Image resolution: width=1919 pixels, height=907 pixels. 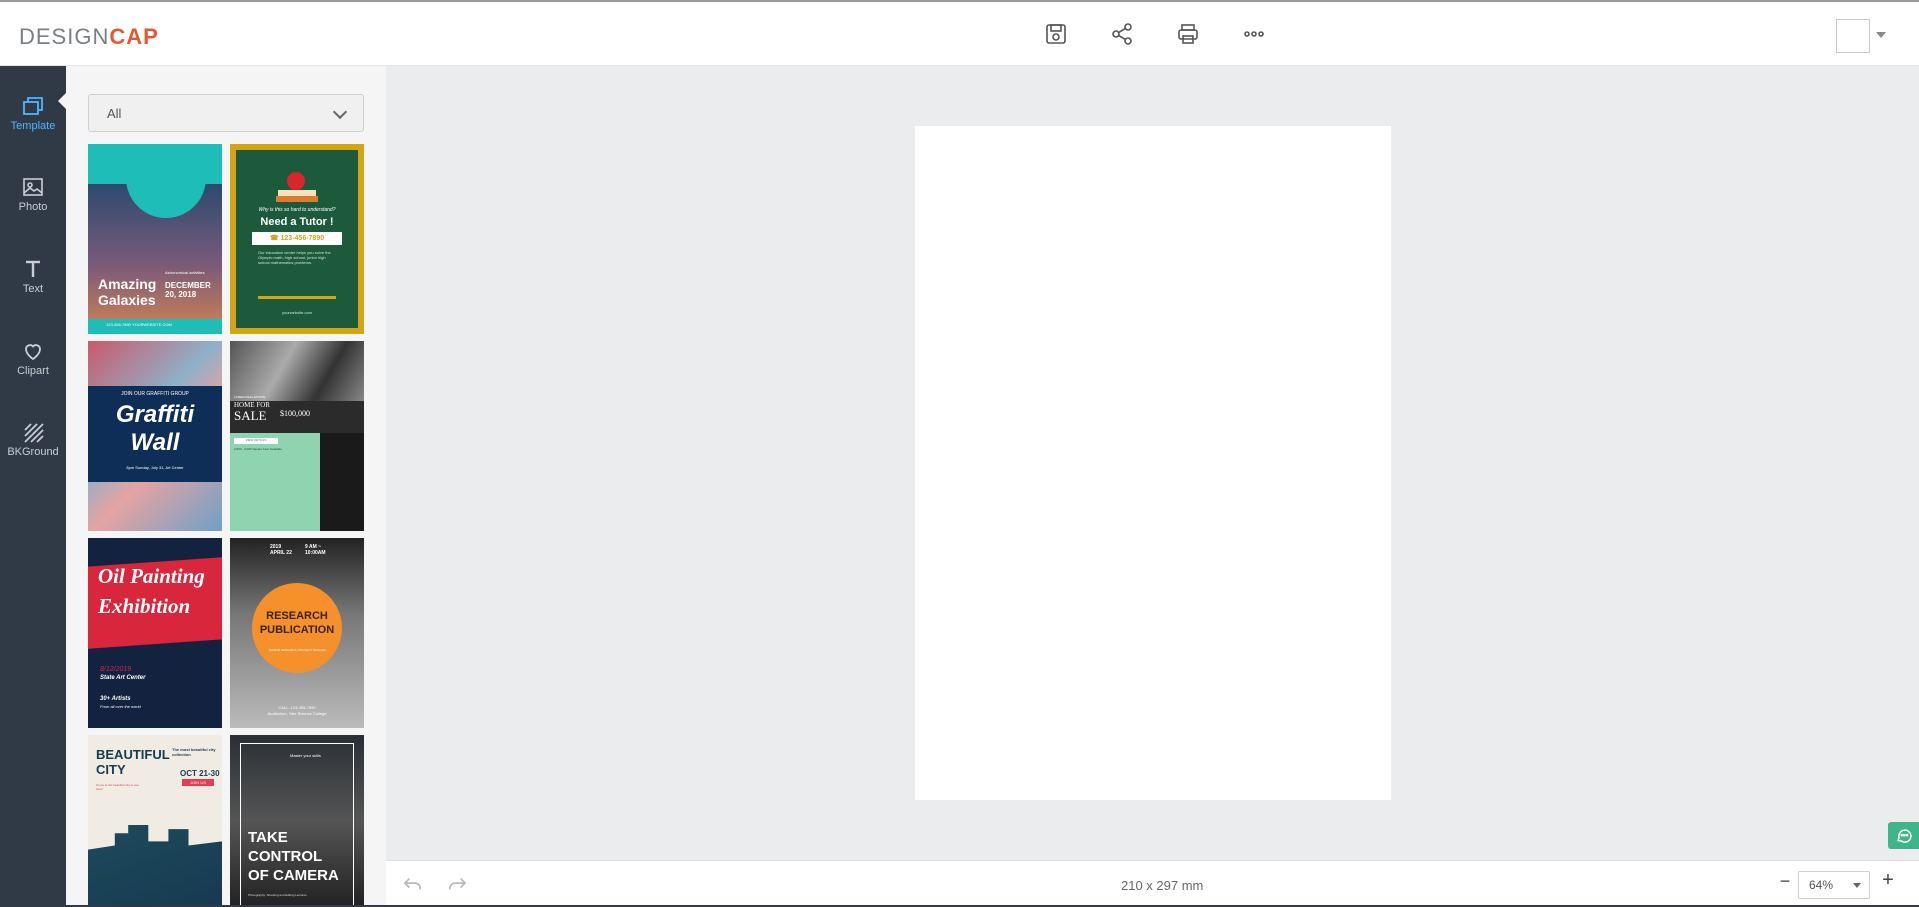 I want to click on template-title: RESEARCH, so click(x=297, y=616).